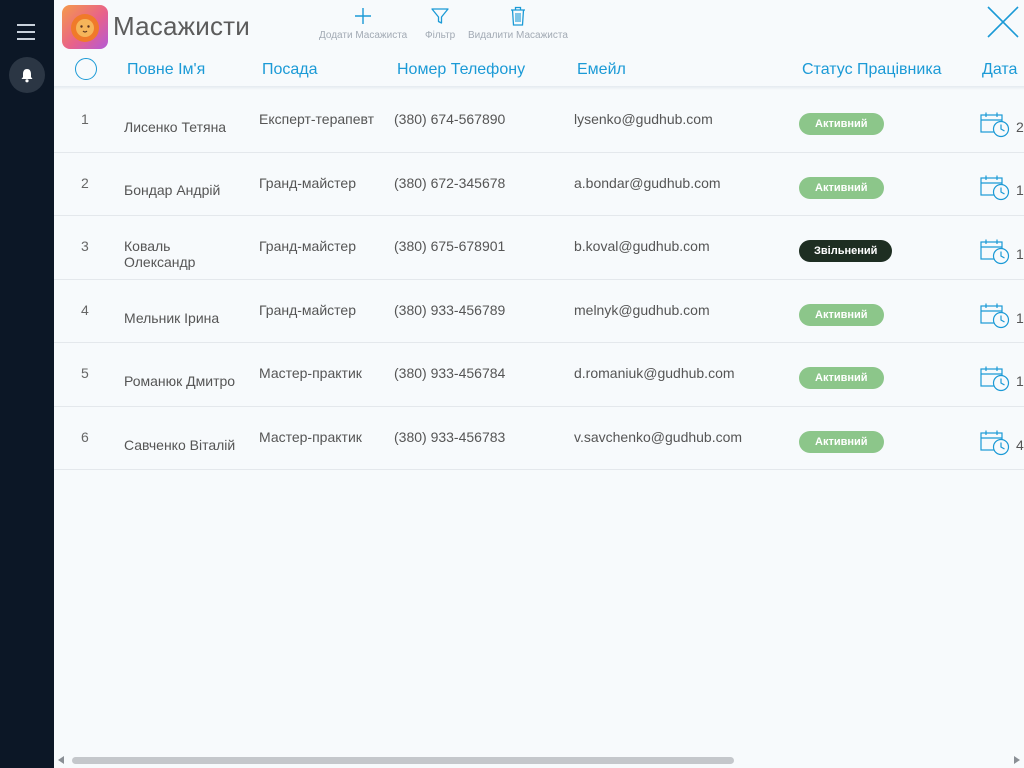 Image resolution: width=1024 pixels, height=768 pixels. I want to click on page-title: Масажисти, so click(182, 26).